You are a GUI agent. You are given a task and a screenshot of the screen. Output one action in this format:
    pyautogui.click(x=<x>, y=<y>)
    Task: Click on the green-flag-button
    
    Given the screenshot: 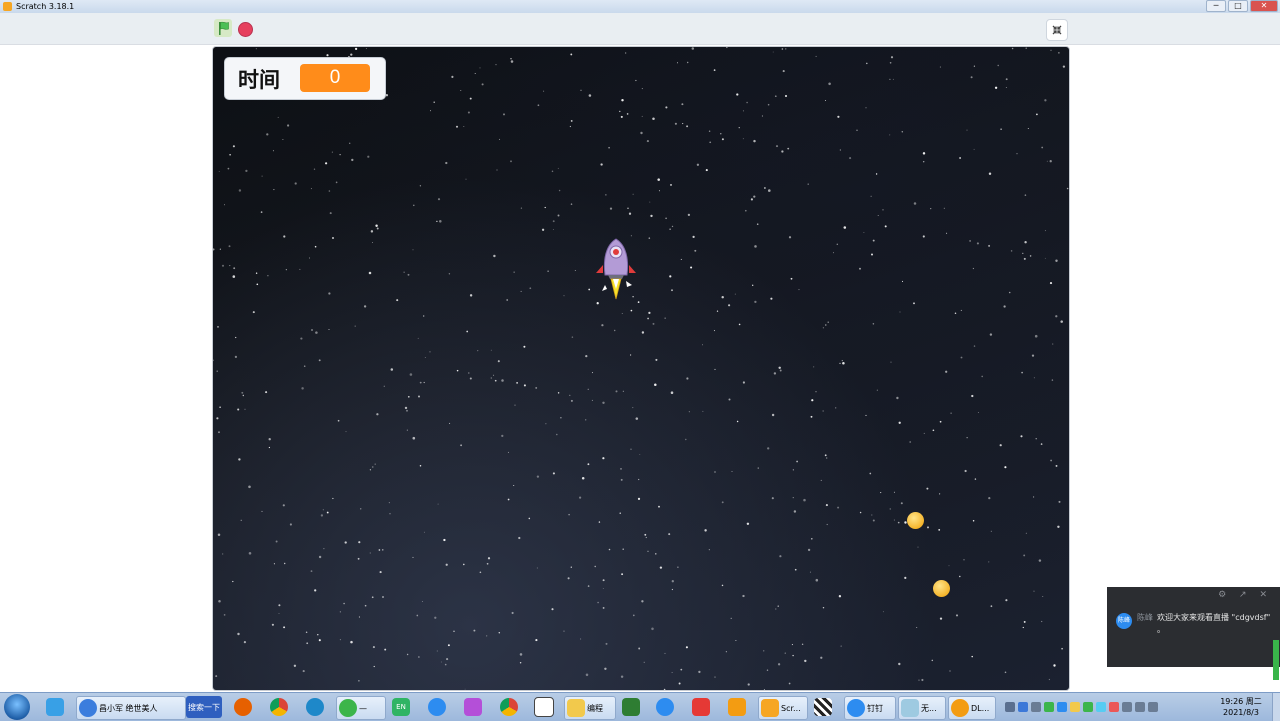 What is the action you would take?
    pyautogui.click(x=223, y=28)
    